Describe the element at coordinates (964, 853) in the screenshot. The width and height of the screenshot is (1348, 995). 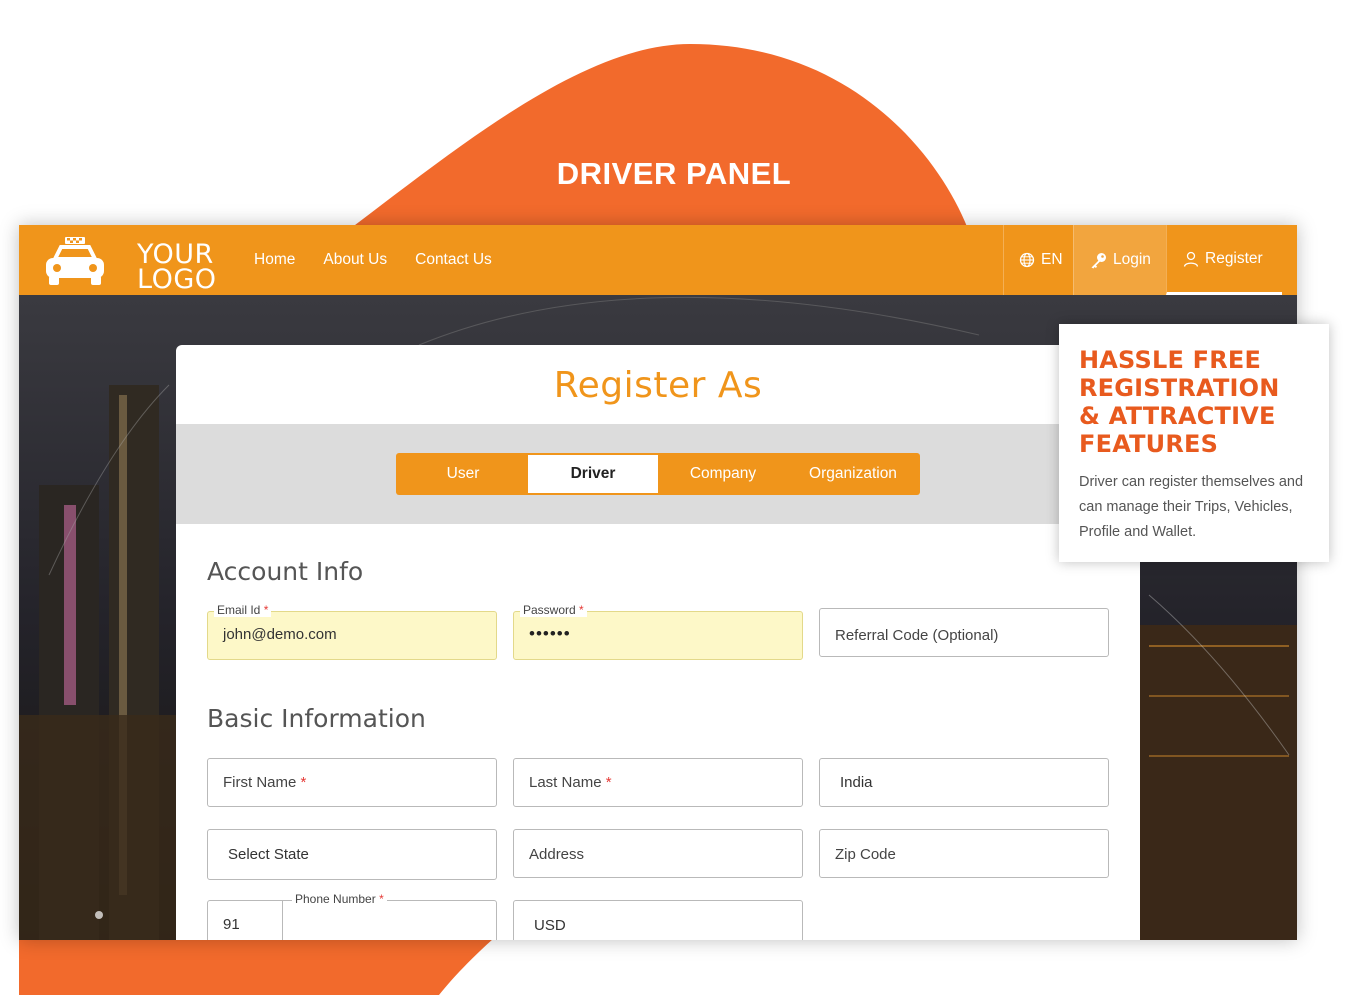
I see `zip-code-field: Zip Code` at that location.